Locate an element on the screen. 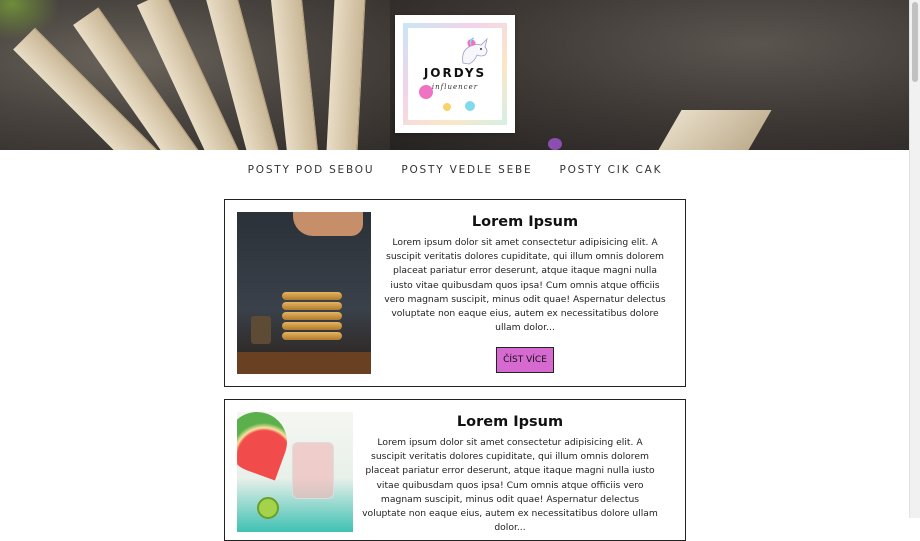  scrollbar-thumb is located at coordinates (915, 42).